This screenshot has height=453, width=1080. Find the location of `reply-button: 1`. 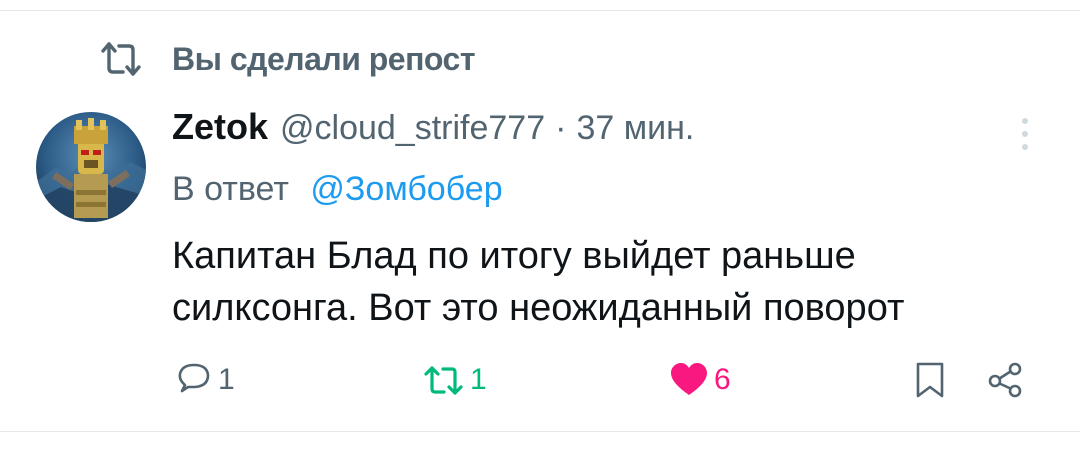

reply-button: 1 is located at coordinates (204, 380).